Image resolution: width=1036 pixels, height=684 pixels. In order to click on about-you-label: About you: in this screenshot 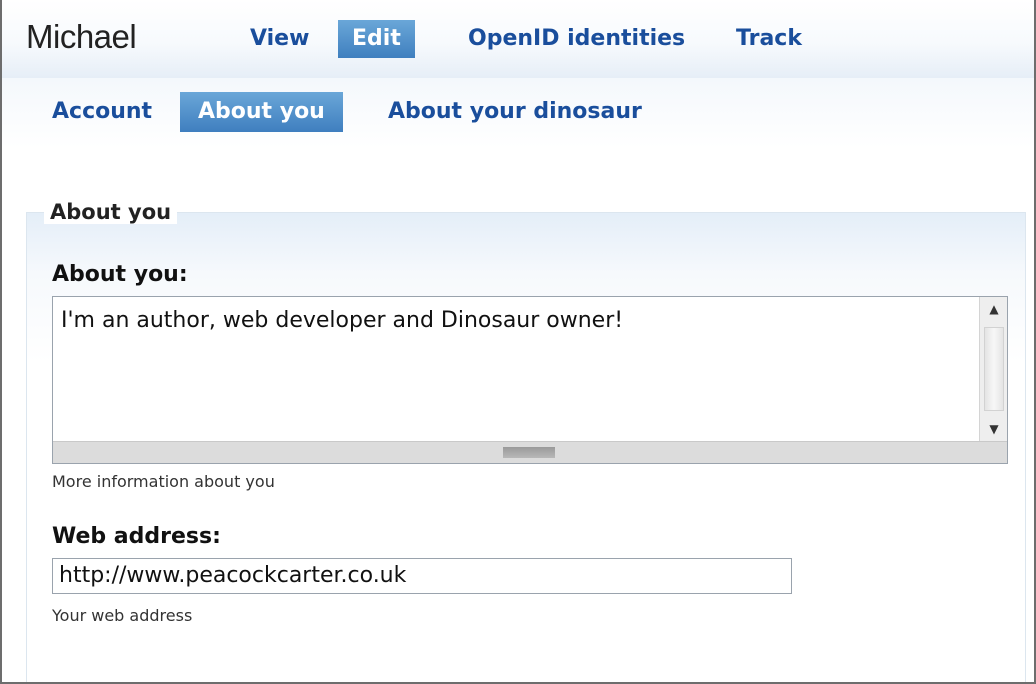, I will do `click(120, 274)`.